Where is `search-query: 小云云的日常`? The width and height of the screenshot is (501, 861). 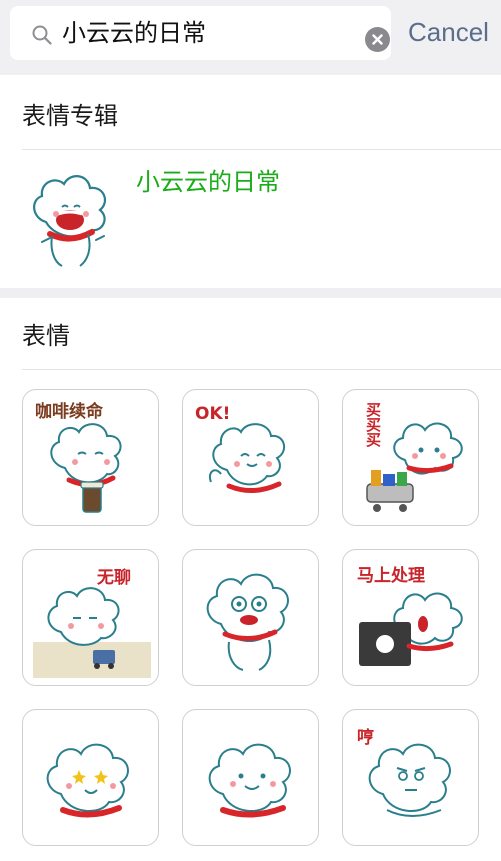 search-query: 小云云的日常 is located at coordinates (134, 33).